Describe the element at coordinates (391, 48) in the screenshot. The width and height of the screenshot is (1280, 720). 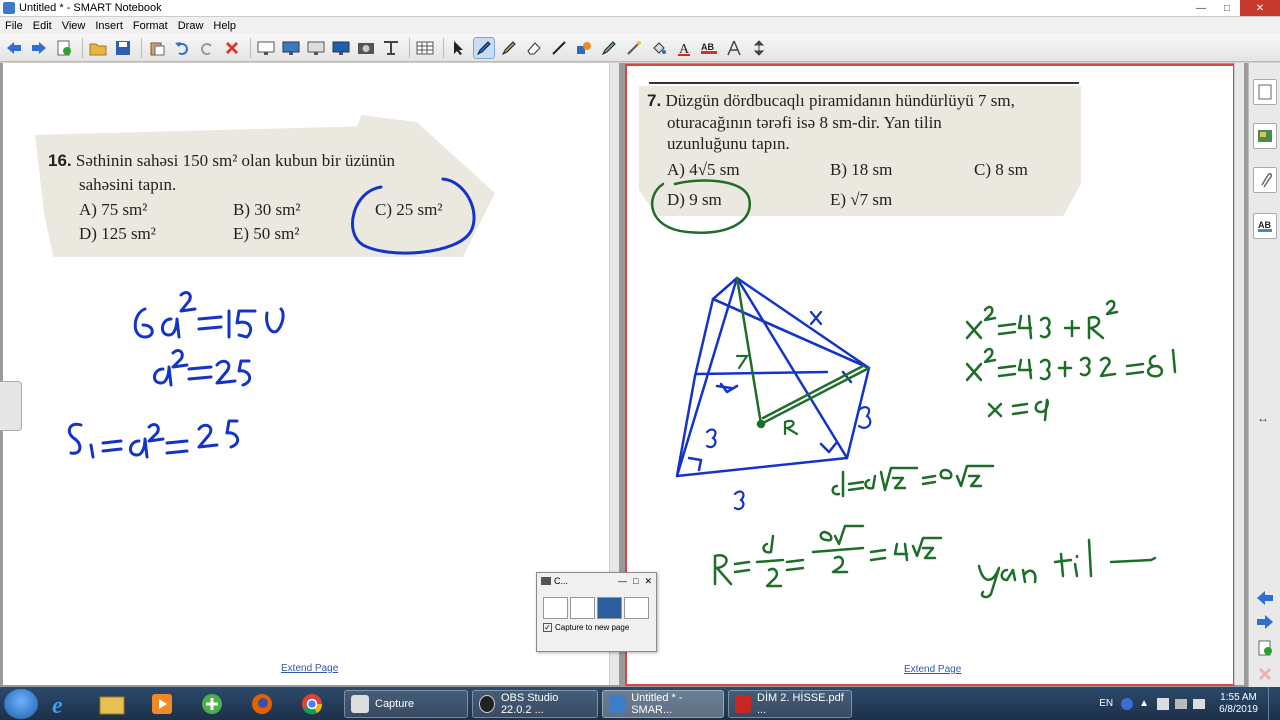
I see `document-camera-icon` at that location.